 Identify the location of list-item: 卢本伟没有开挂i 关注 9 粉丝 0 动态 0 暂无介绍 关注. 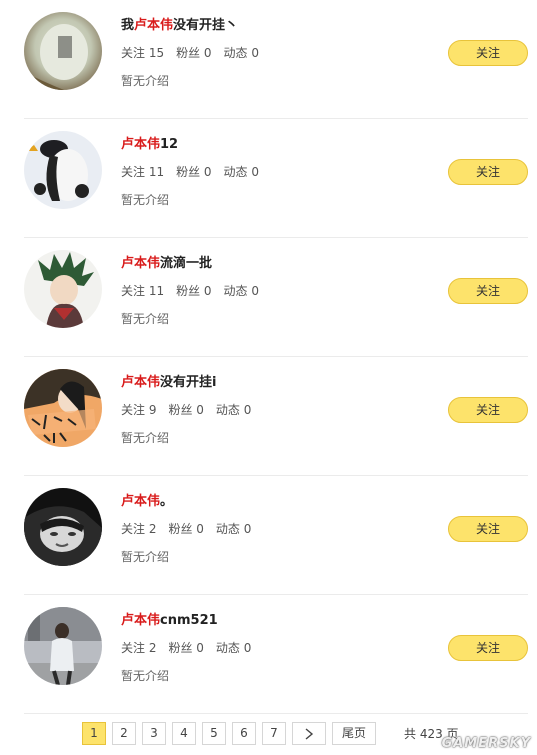
(276, 416).